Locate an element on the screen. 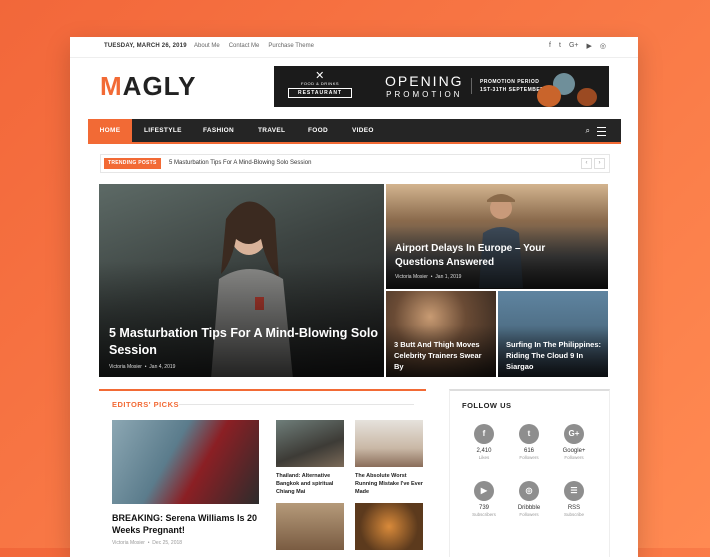 This screenshot has width=710, height=557. nav-lifestyle: LIFESTYLE is located at coordinates (163, 130).